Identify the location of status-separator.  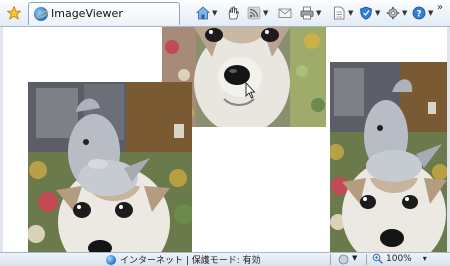
(330, 259).